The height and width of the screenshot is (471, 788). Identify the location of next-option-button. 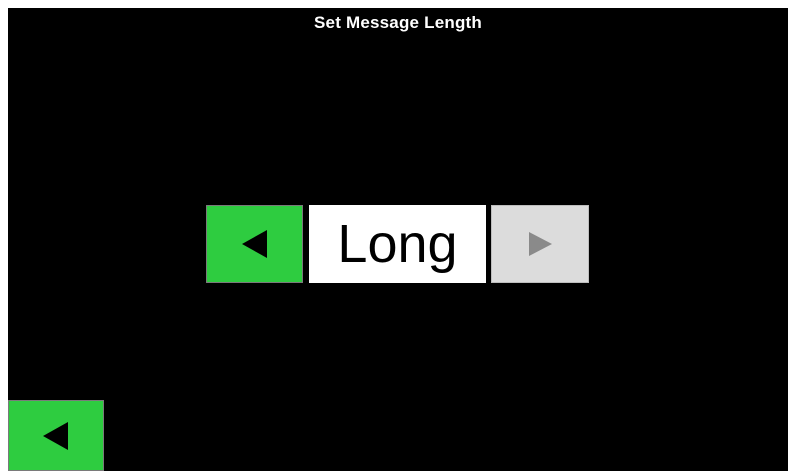
(540, 244).